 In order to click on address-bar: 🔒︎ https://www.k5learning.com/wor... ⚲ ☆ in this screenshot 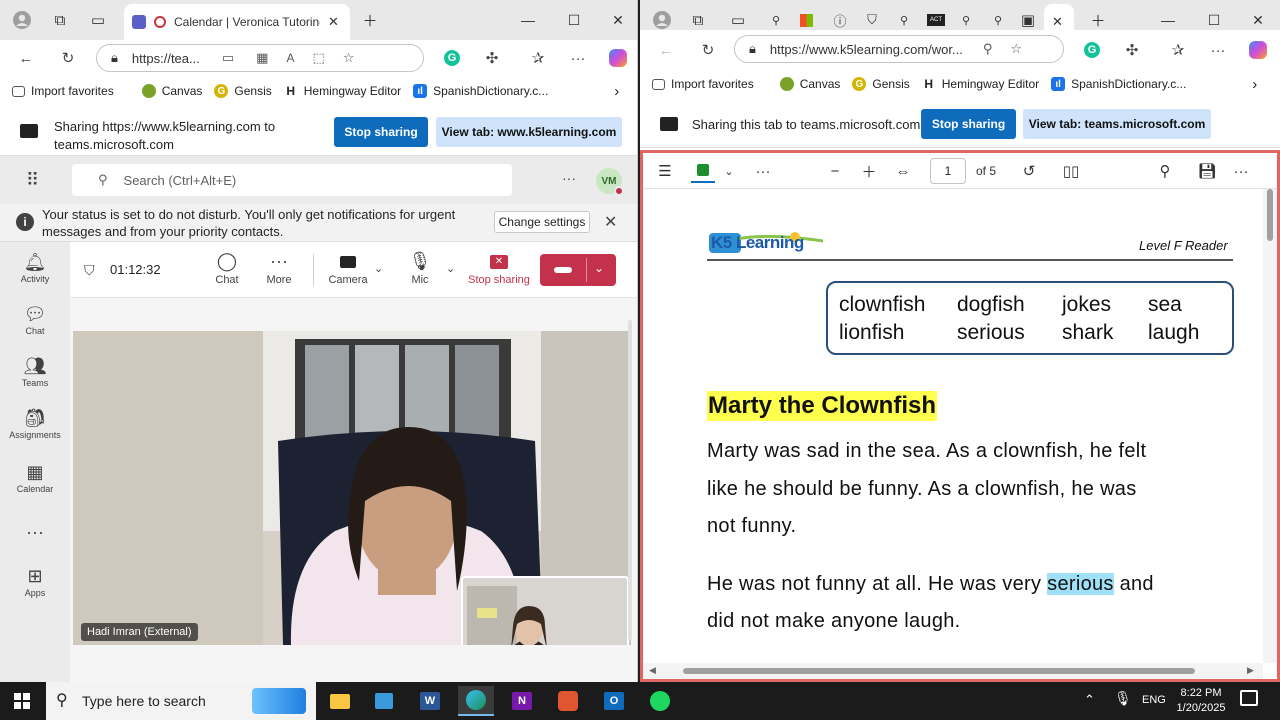, I will do `click(899, 49)`.